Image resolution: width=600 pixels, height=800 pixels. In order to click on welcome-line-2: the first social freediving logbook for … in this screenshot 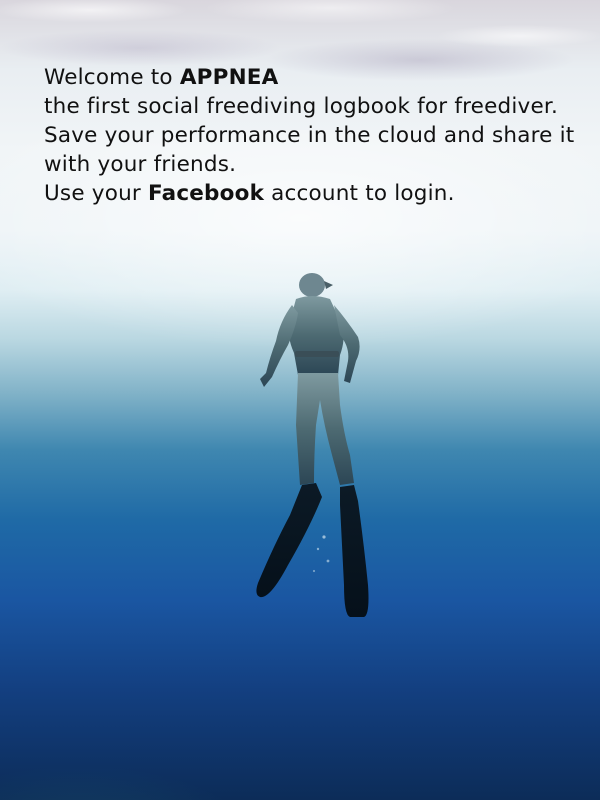, I will do `click(301, 106)`.